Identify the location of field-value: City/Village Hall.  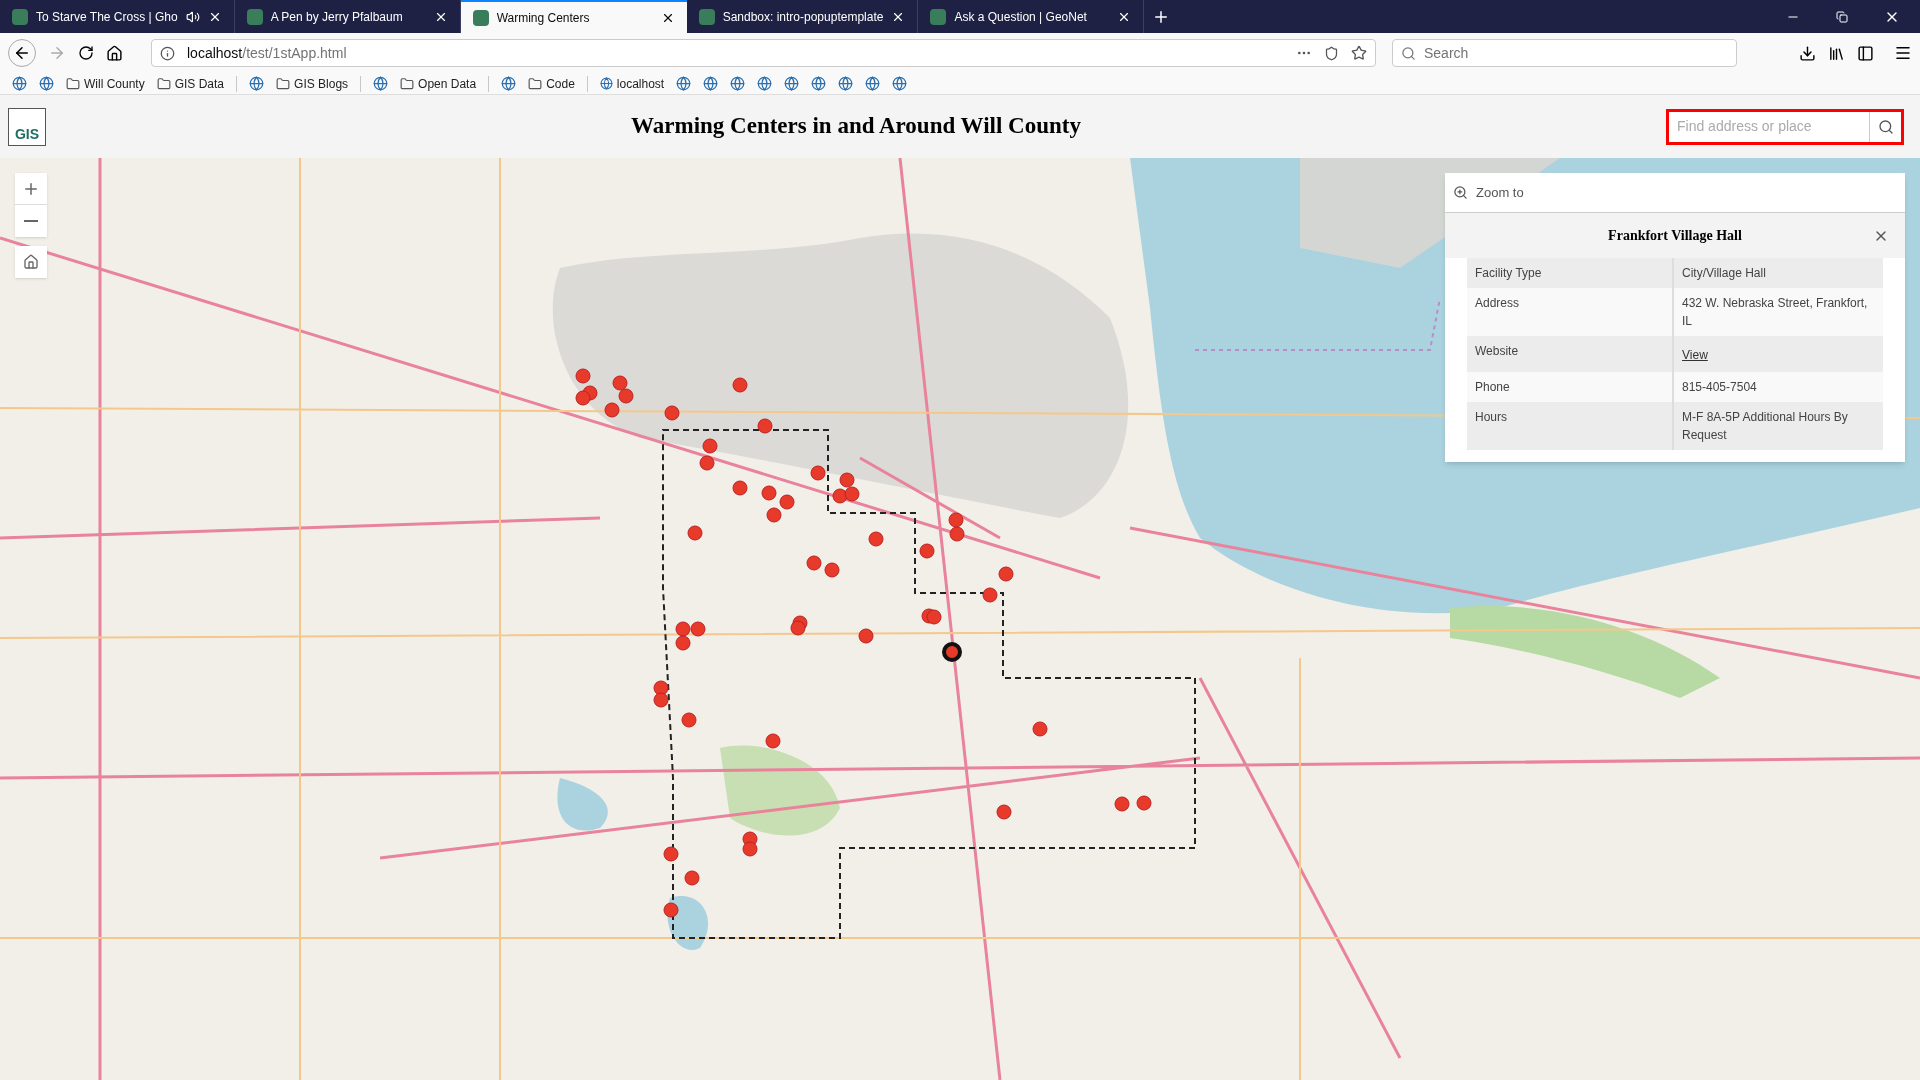
(1724, 273).